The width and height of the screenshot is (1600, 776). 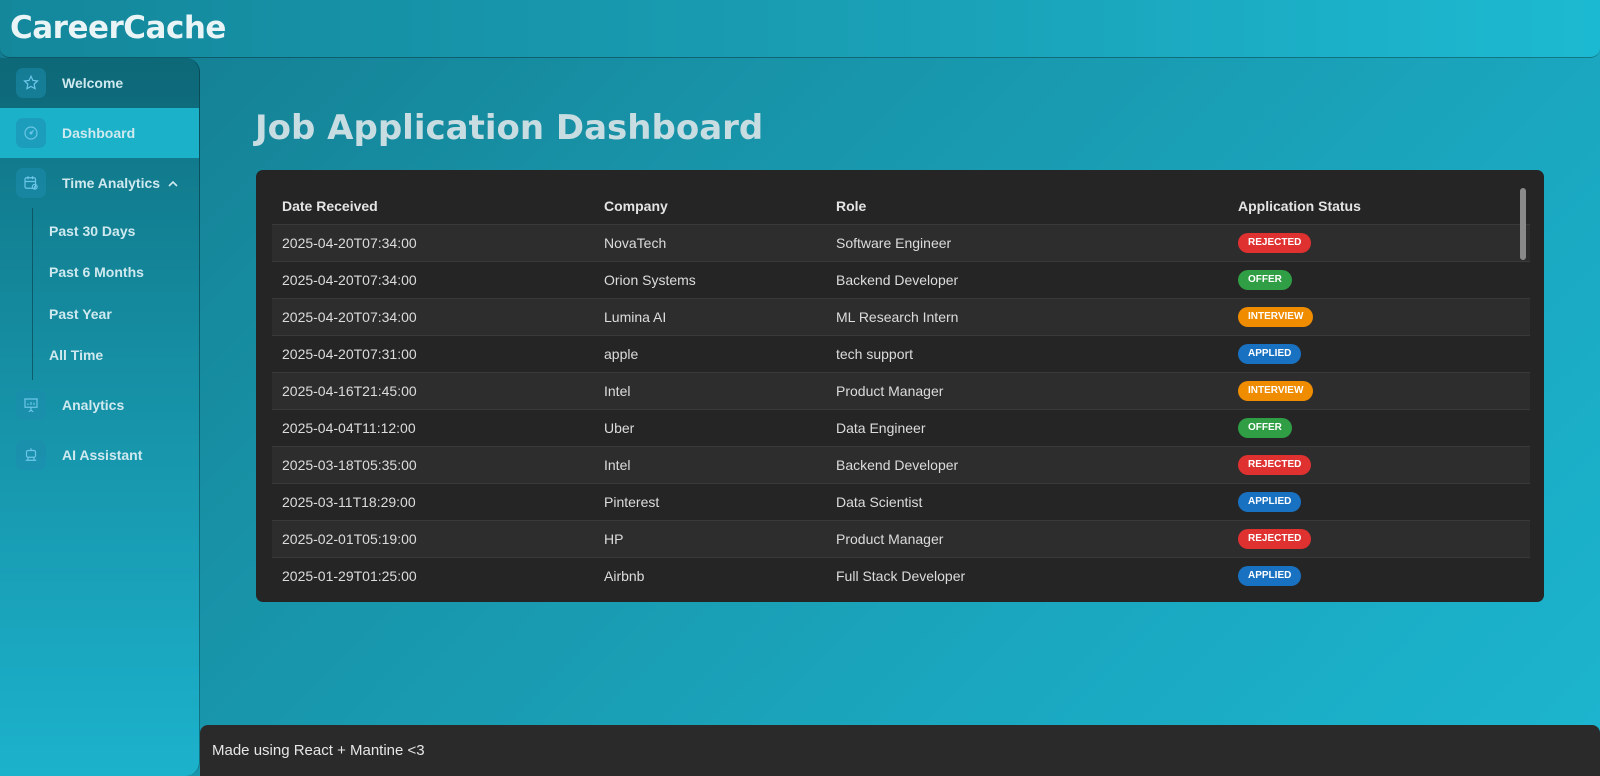 I want to click on cell-date: 2025-04-20T07:31:00, so click(x=433, y=354).